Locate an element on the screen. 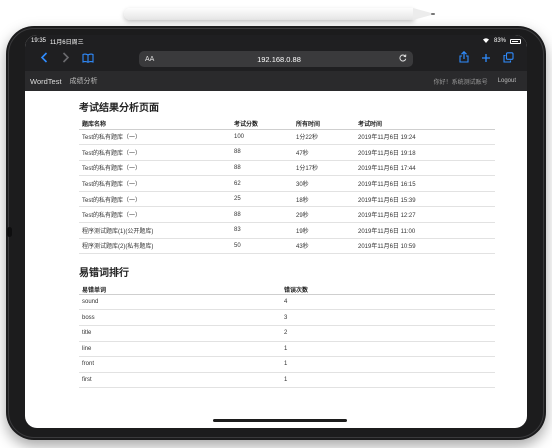  table-cell: 83 is located at coordinates (262, 230).